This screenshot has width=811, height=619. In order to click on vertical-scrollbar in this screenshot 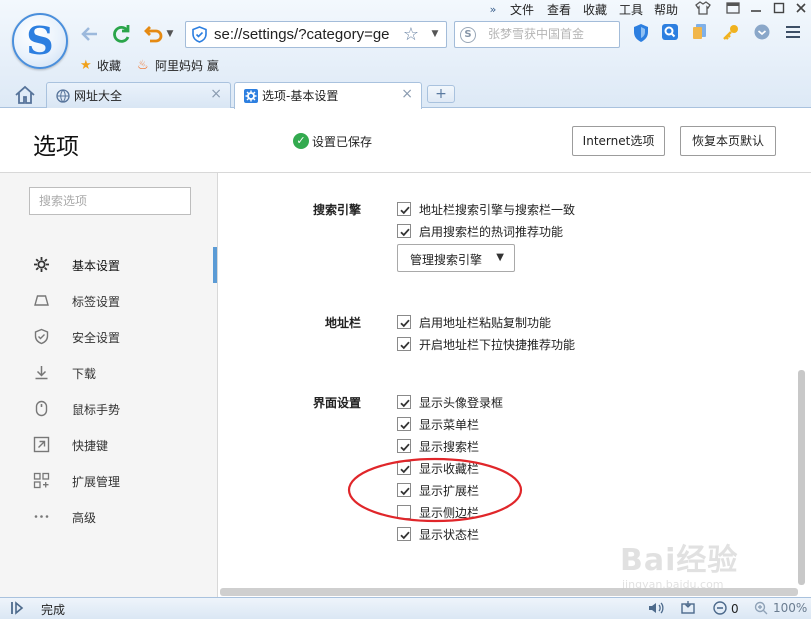, I will do `click(801, 477)`.